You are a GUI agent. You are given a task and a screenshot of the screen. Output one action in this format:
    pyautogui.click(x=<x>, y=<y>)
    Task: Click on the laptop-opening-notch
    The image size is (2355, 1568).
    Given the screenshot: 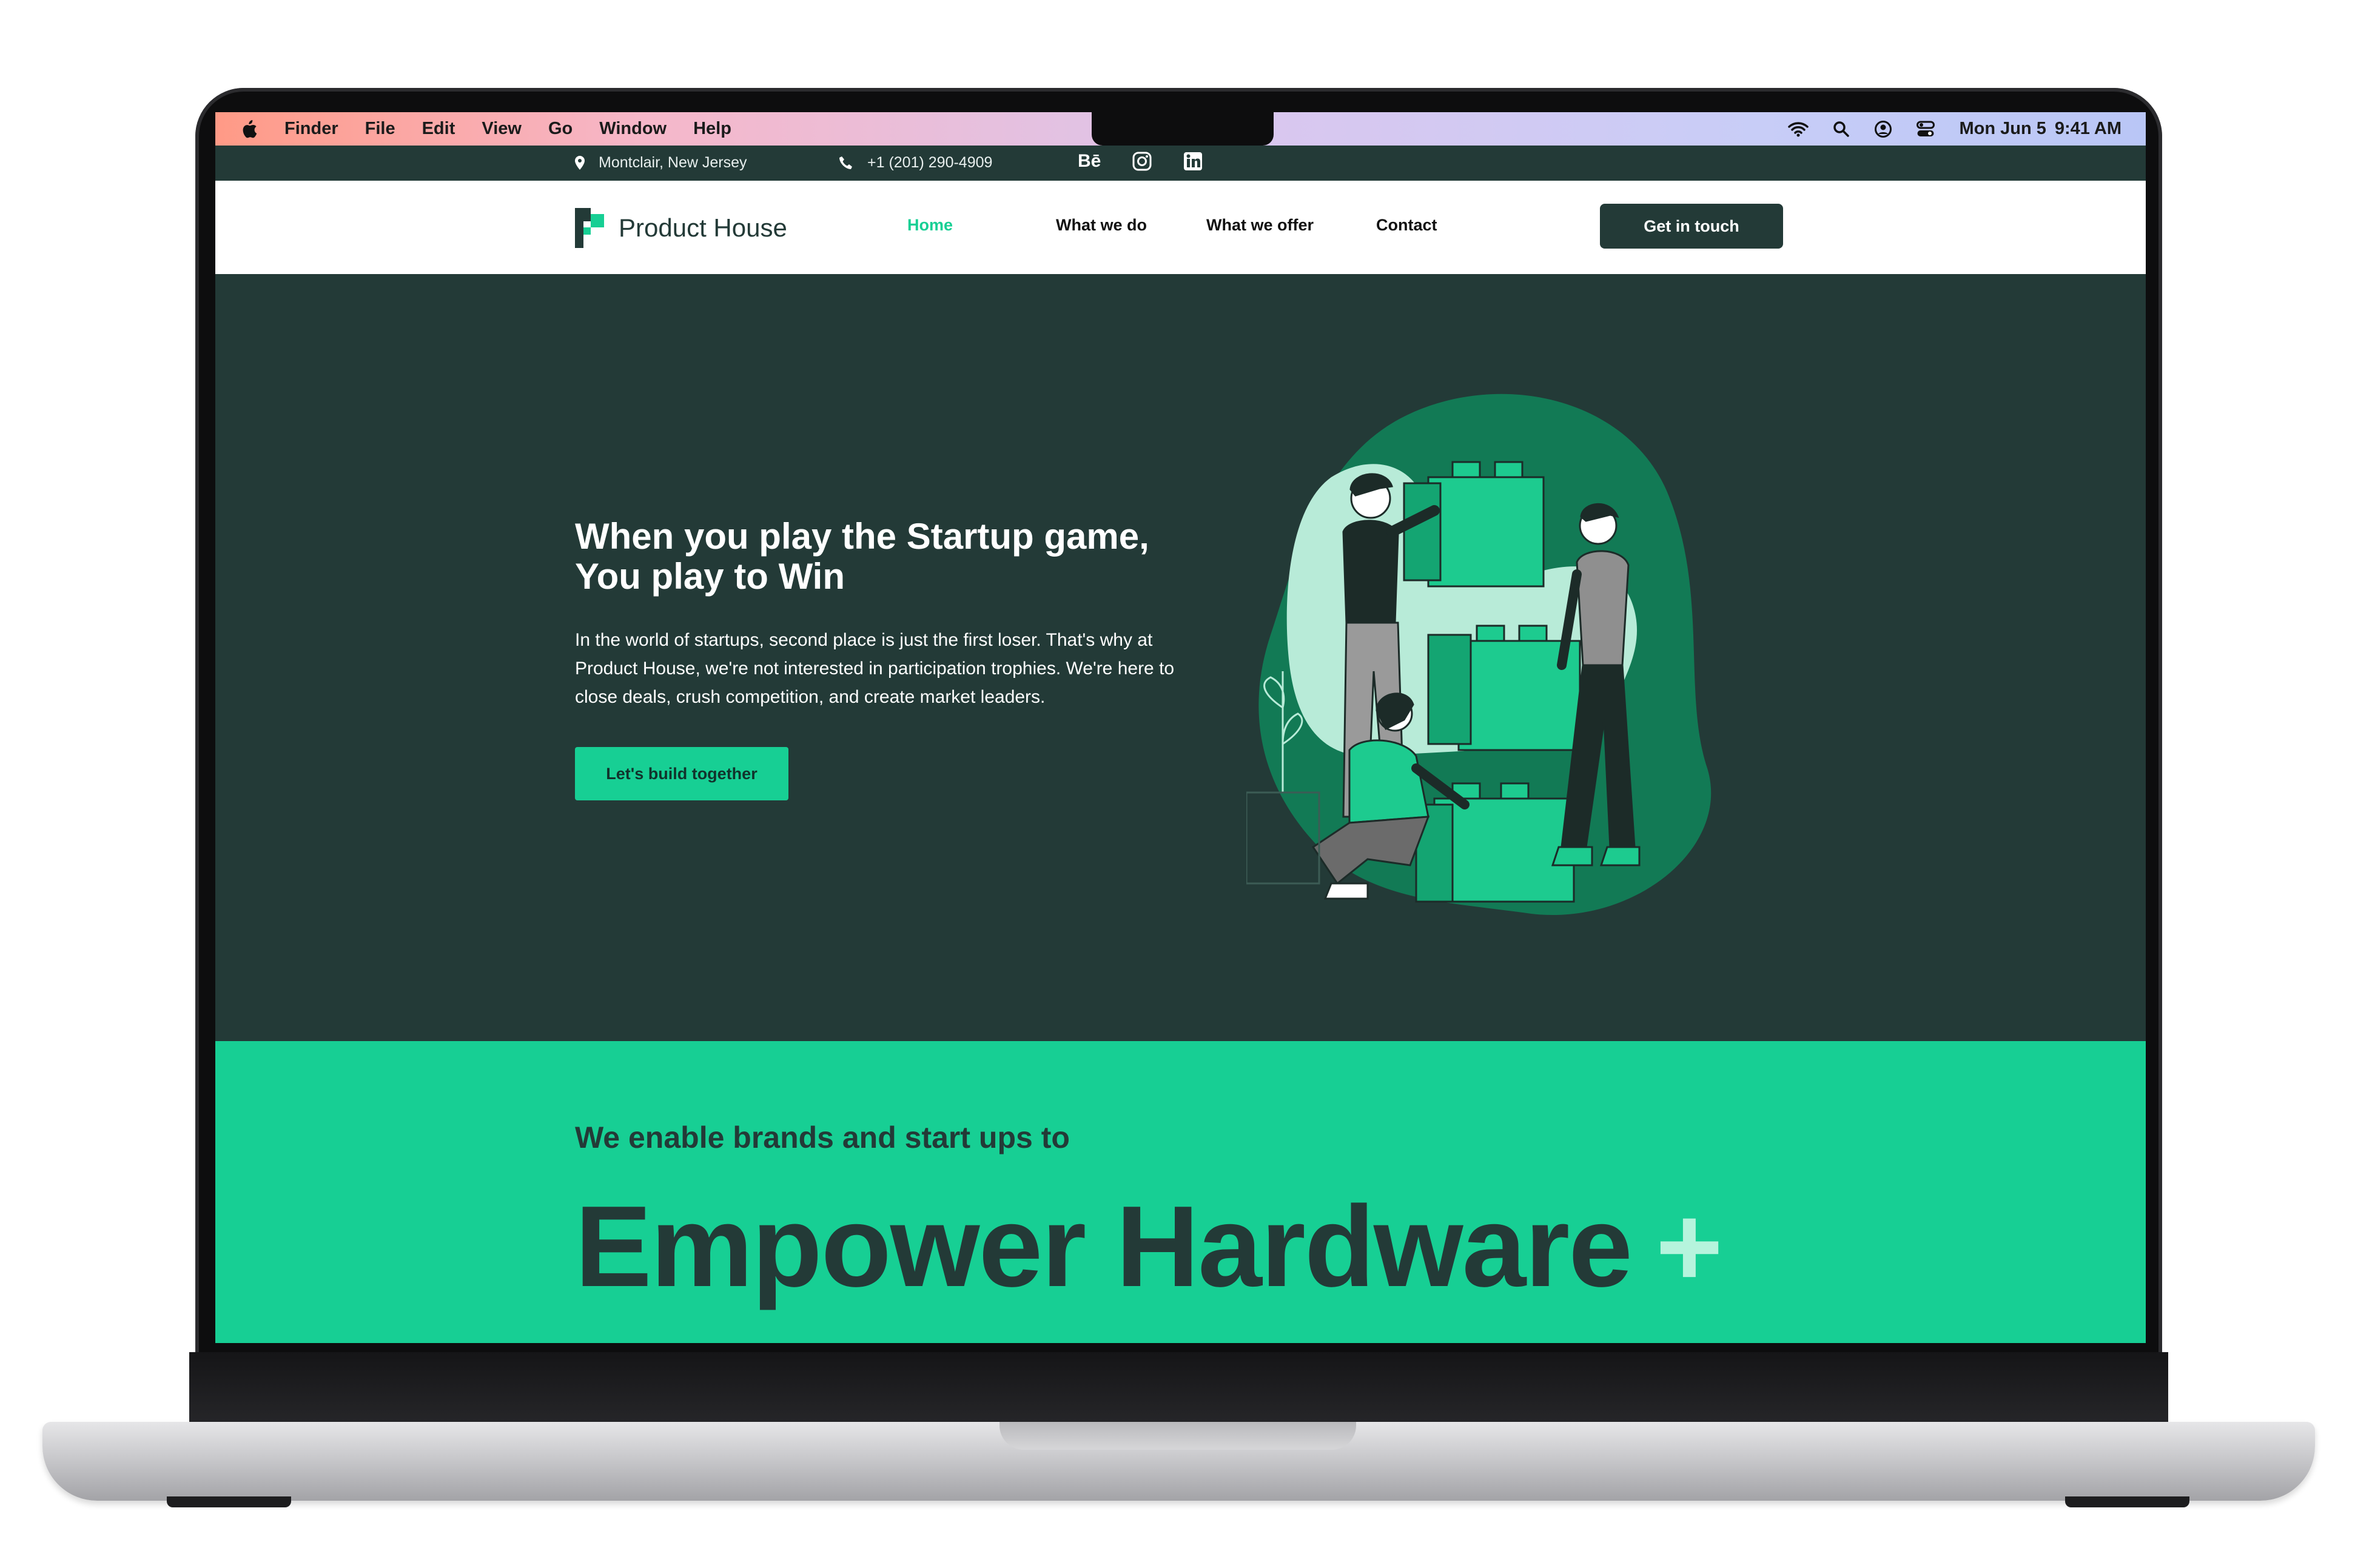 What is the action you would take?
    pyautogui.click(x=1177, y=1436)
    